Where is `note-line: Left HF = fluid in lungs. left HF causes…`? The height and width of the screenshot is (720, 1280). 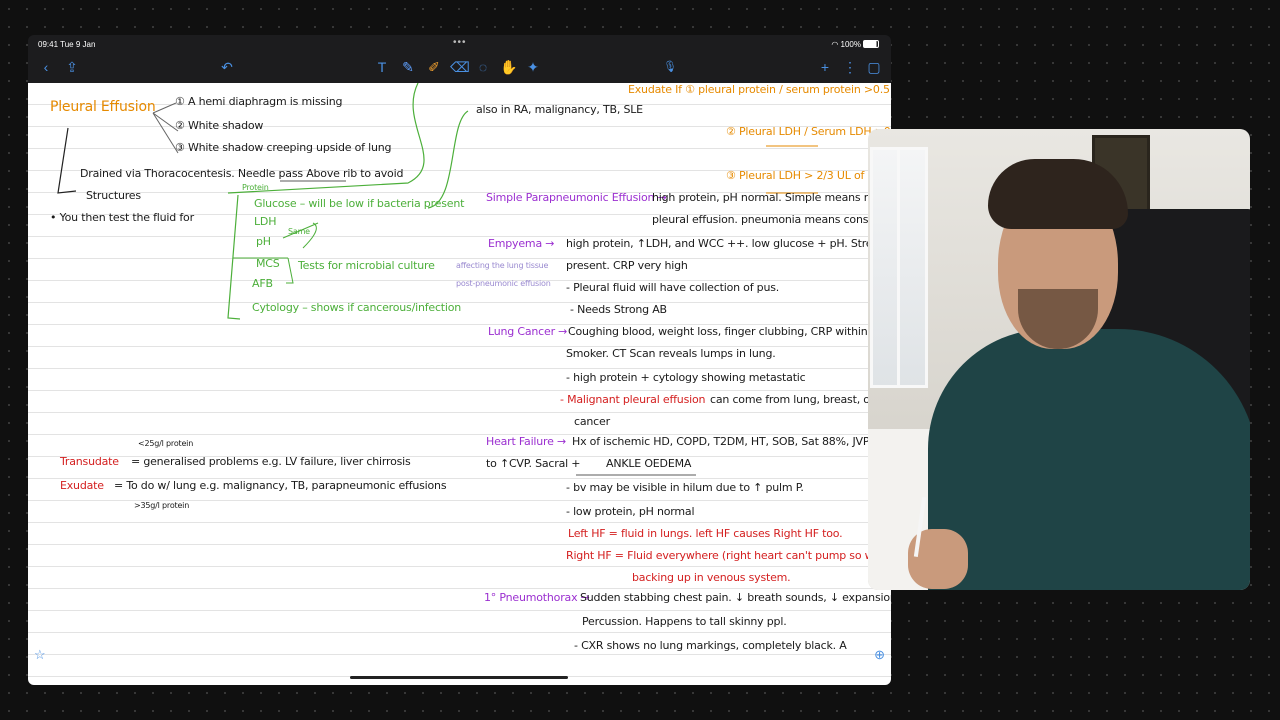 note-line: Left HF = fluid in lungs. left HF causes… is located at coordinates (705, 533).